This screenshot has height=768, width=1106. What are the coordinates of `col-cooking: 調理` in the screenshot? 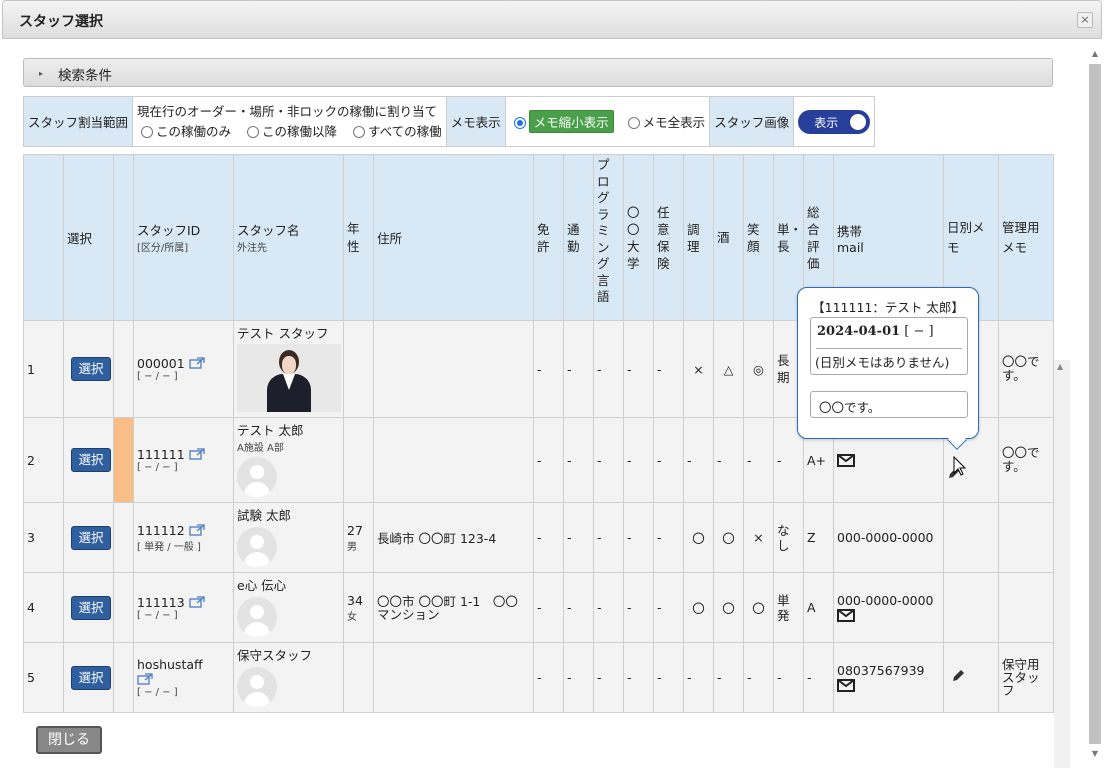 It's located at (698, 237).